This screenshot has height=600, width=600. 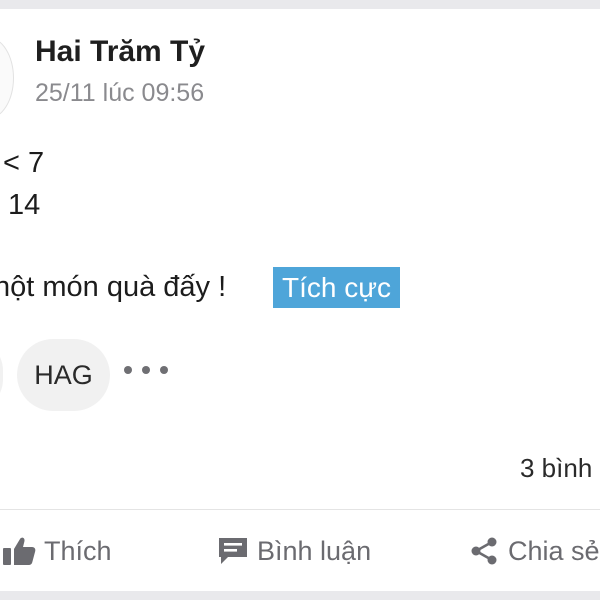 I want to click on post-timestamp: 25/11 lúc 09:56, so click(x=119, y=93).